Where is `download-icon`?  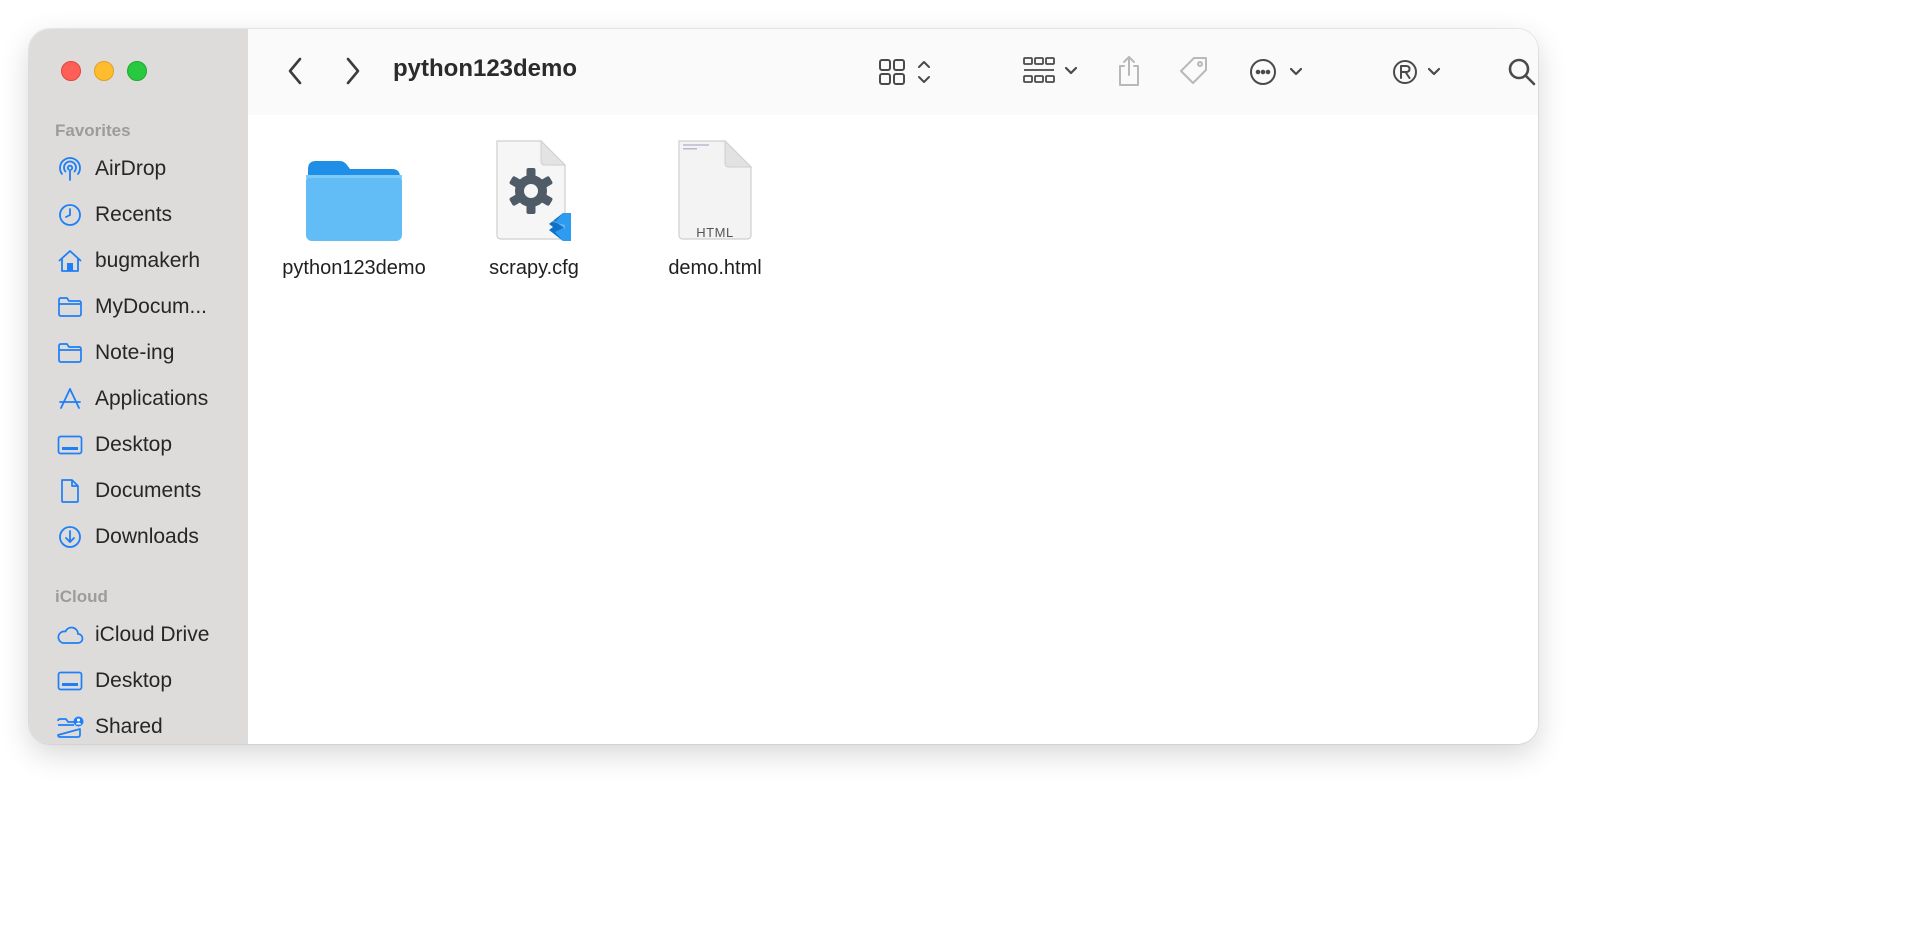 download-icon is located at coordinates (70, 537).